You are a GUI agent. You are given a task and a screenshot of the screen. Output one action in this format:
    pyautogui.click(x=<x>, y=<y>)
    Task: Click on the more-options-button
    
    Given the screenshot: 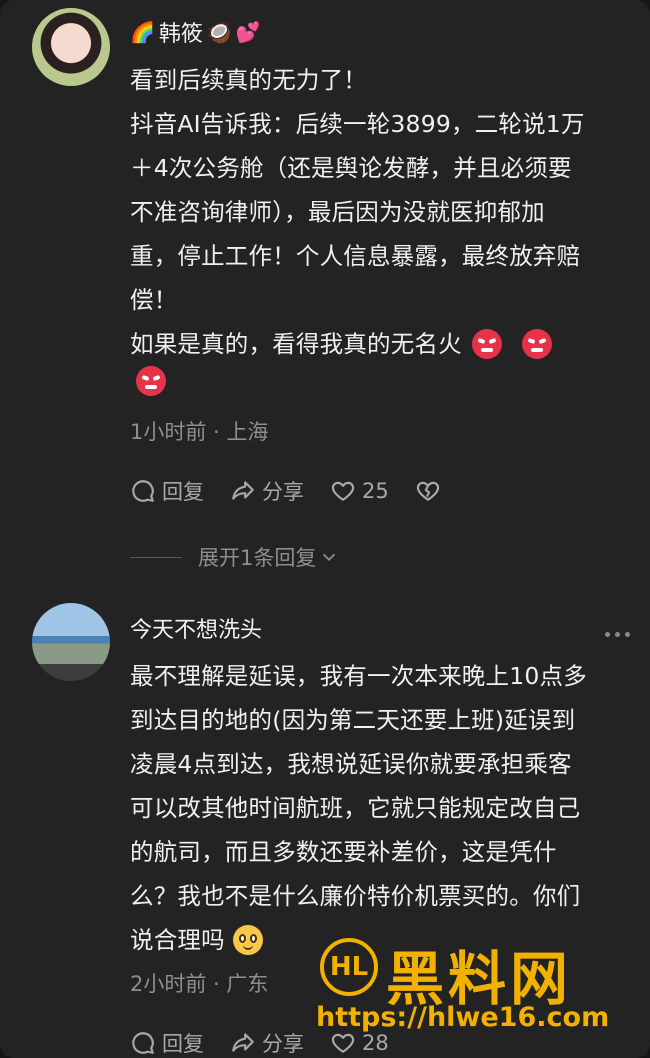 What is the action you would take?
    pyautogui.click(x=617, y=634)
    